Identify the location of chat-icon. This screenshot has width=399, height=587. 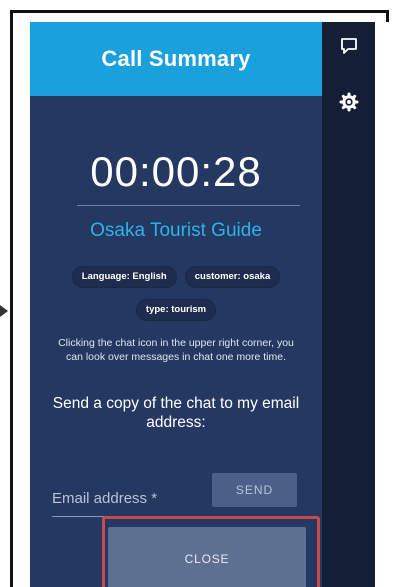
(349, 46).